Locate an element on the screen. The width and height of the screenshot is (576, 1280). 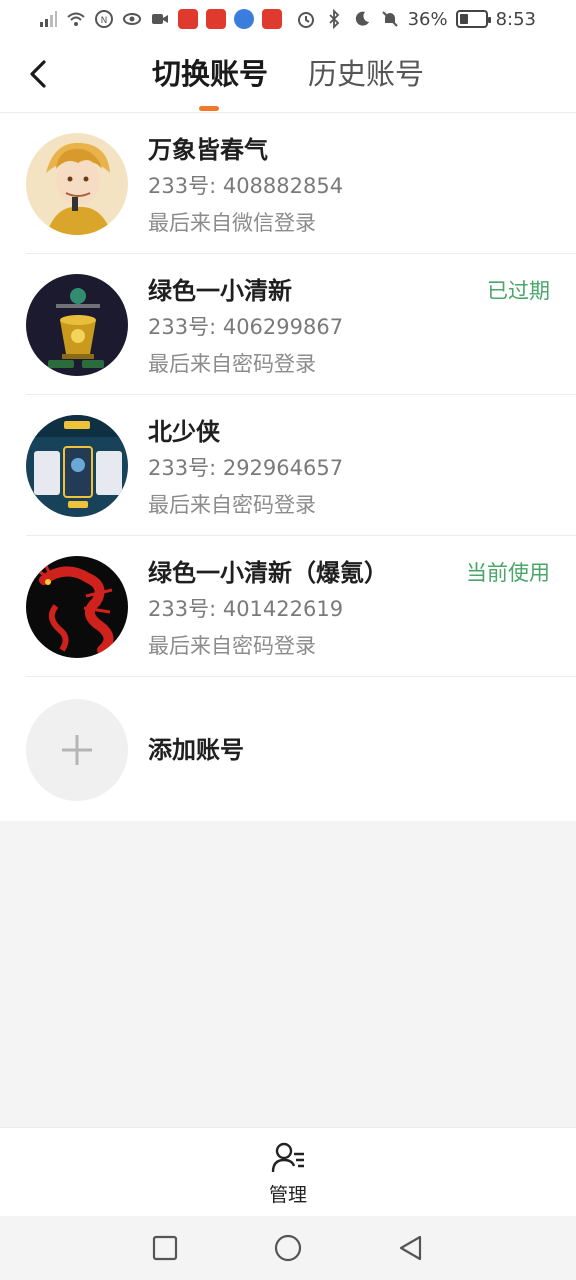
recent-apps-button is located at coordinates (165, 1248).